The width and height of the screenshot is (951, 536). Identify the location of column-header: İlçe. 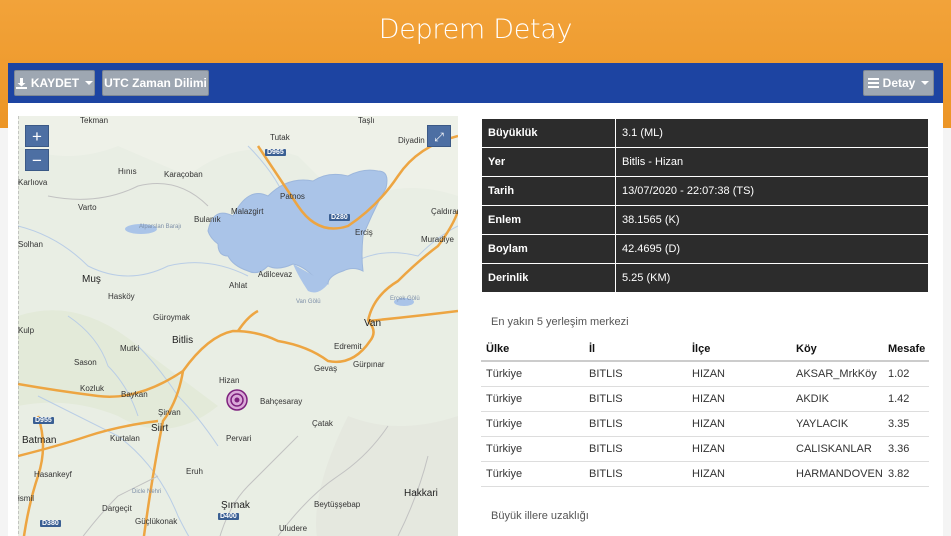
(739, 349).